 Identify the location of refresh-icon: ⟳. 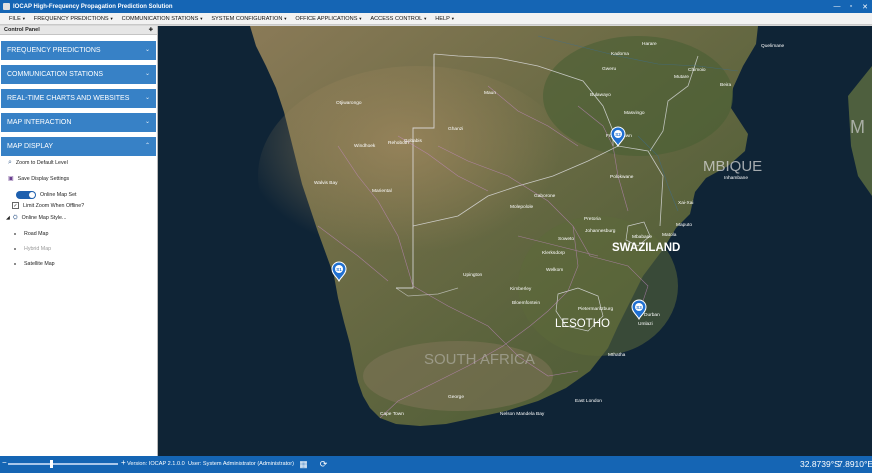
(323, 464).